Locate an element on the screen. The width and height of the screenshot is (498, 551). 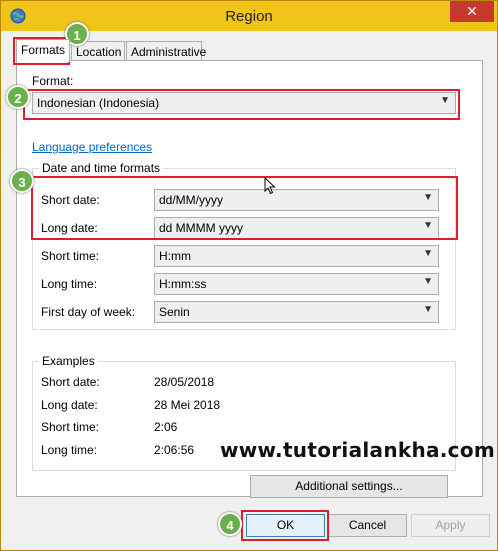
step-badge-3: 3 is located at coordinates (22, 181).